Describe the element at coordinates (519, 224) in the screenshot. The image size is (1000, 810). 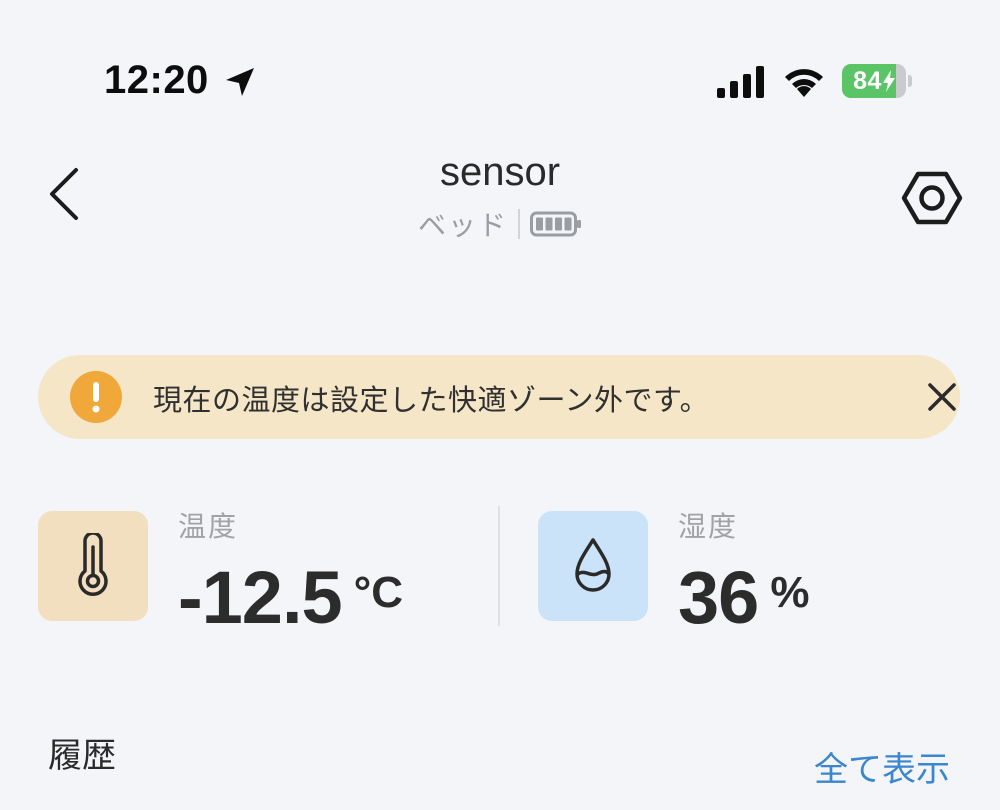
I see `subtitle-divider` at that location.